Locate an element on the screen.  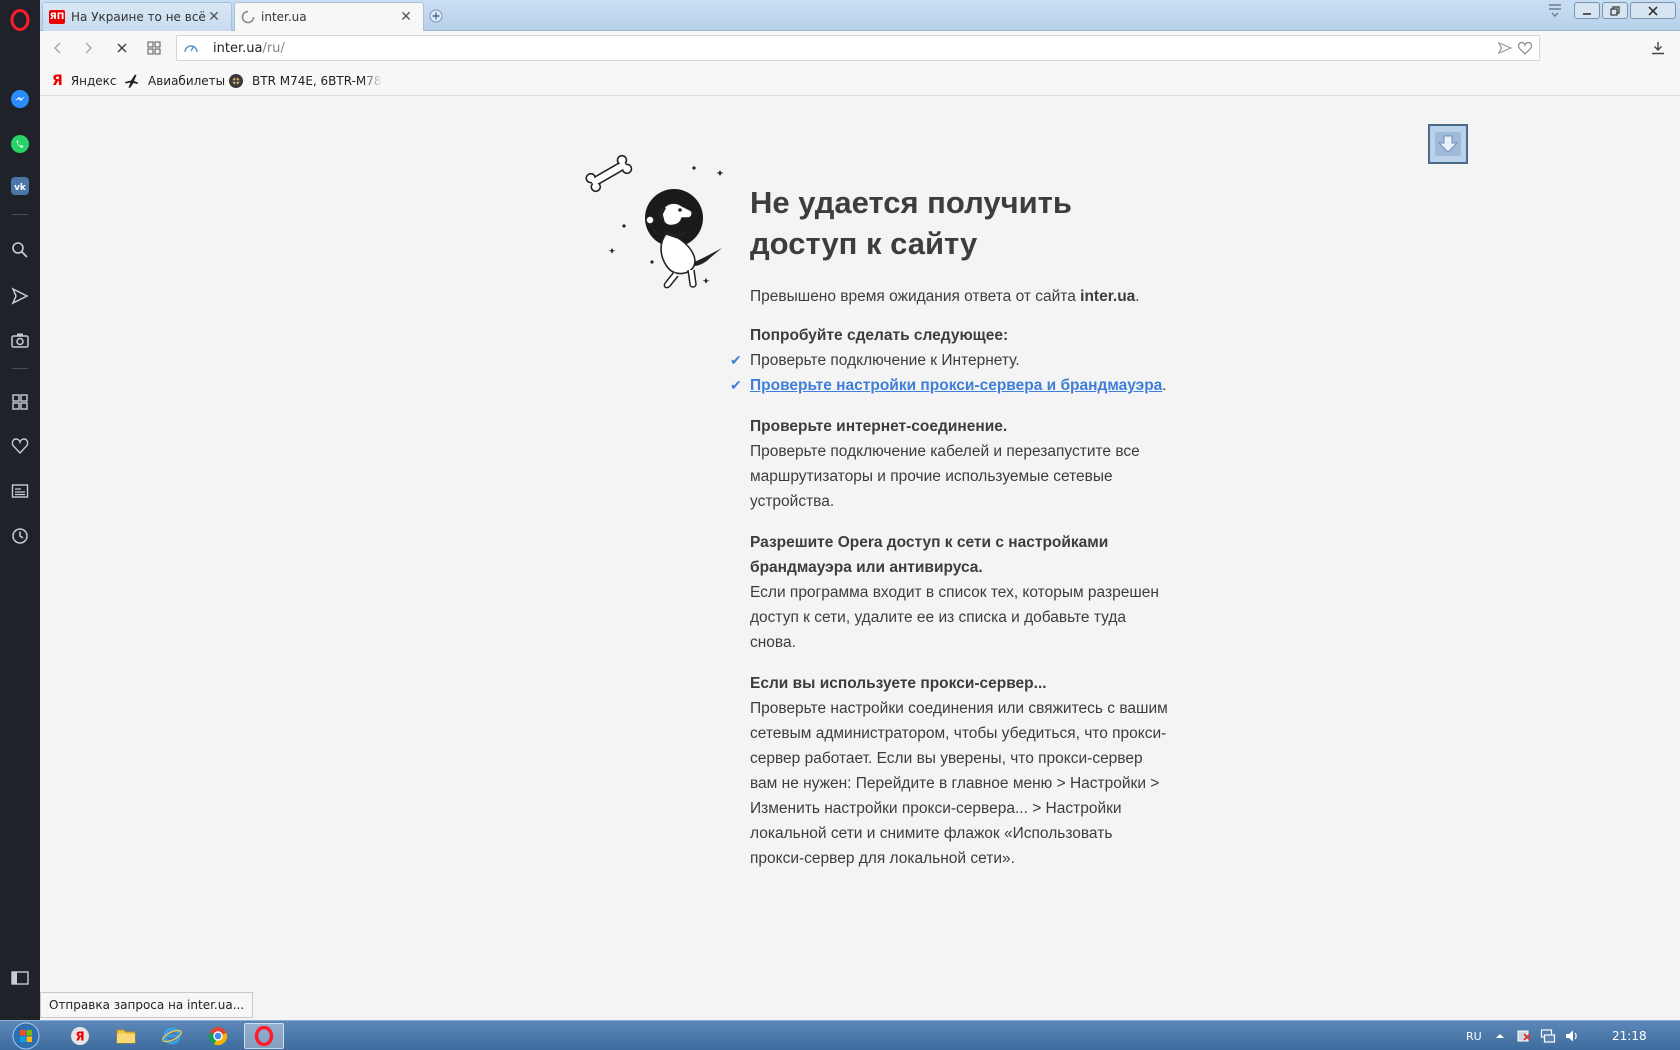
forward-button is located at coordinates (88, 48).